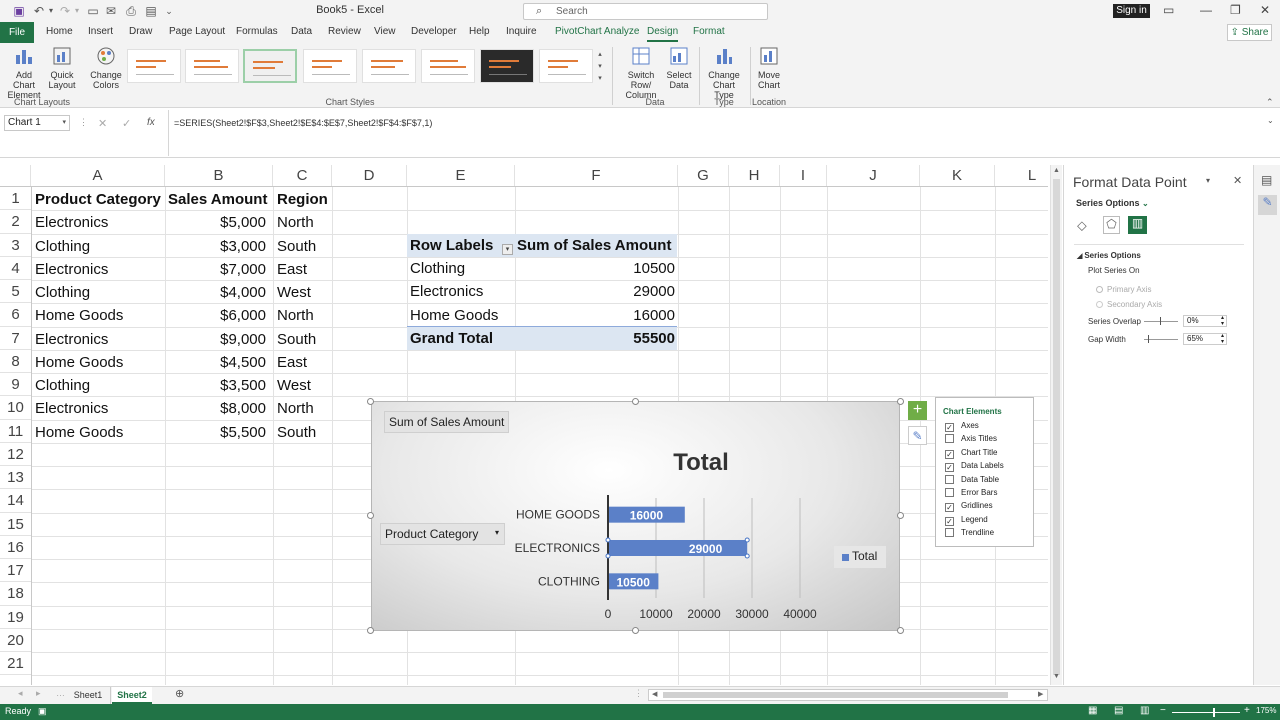  What do you see at coordinates (507, 249) in the screenshot?
I see `pivot-filter-dropdown-icon: ▾` at bounding box center [507, 249].